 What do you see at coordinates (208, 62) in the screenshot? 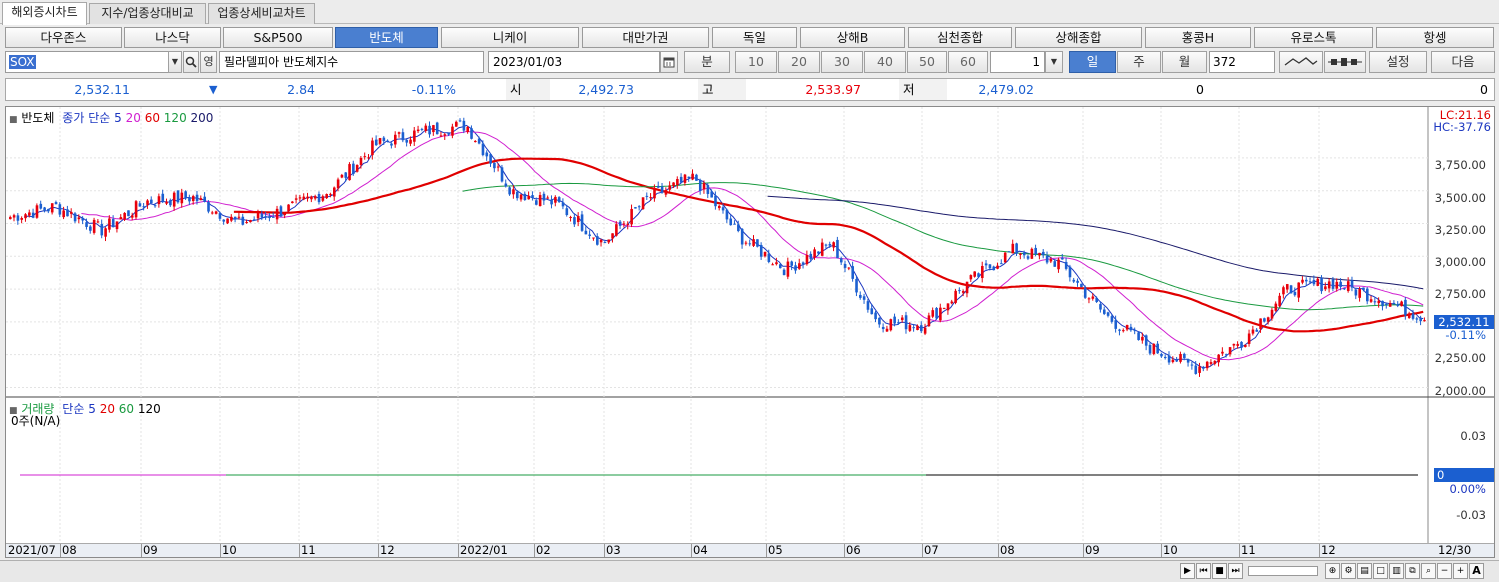
I see `english-toggle-icon: 영` at bounding box center [208, 62].